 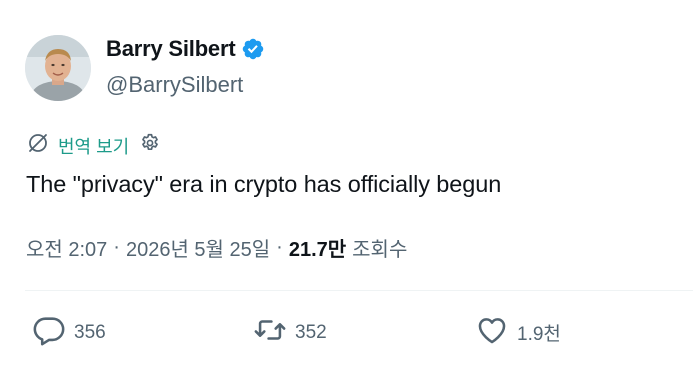 I want to click on gear-icon, so click(x=149, y=145).